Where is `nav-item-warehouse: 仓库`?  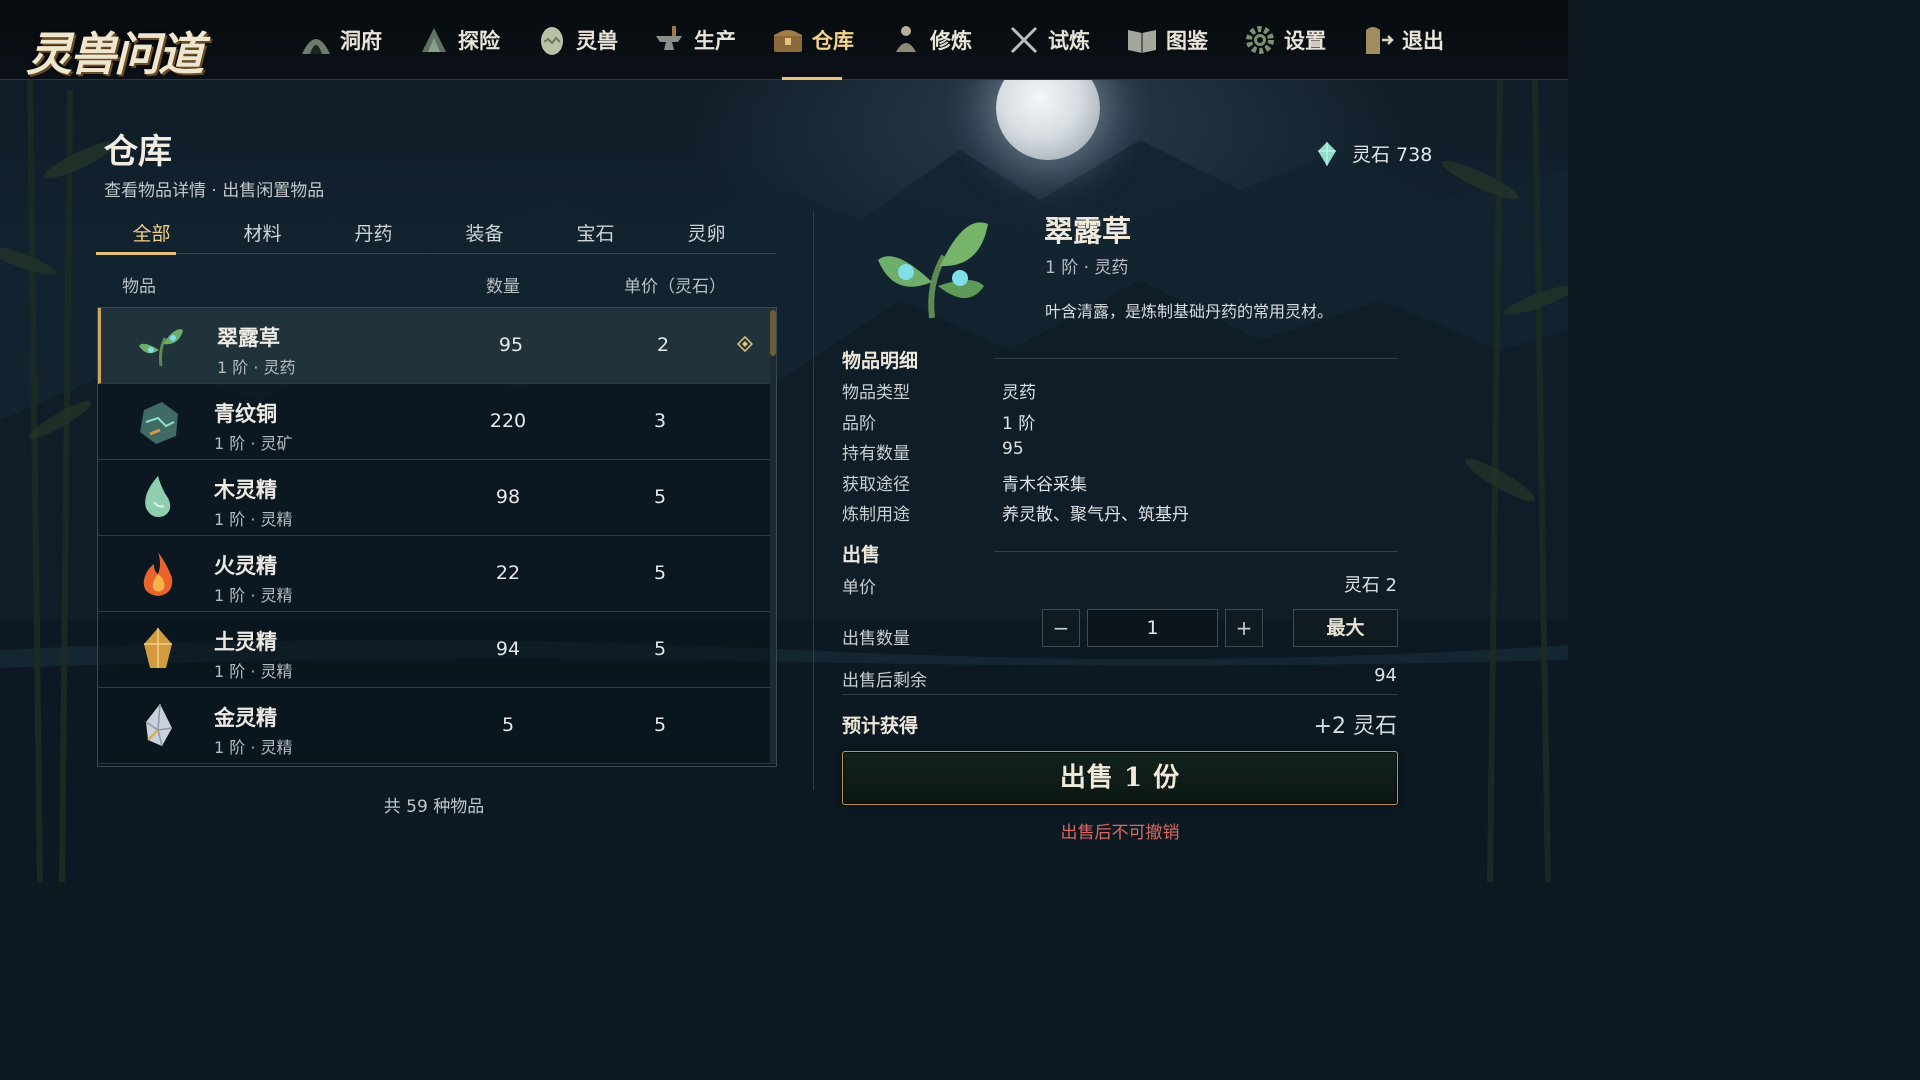
nav-item-warehouse: 仓库 is located at coordinates (812, 40).